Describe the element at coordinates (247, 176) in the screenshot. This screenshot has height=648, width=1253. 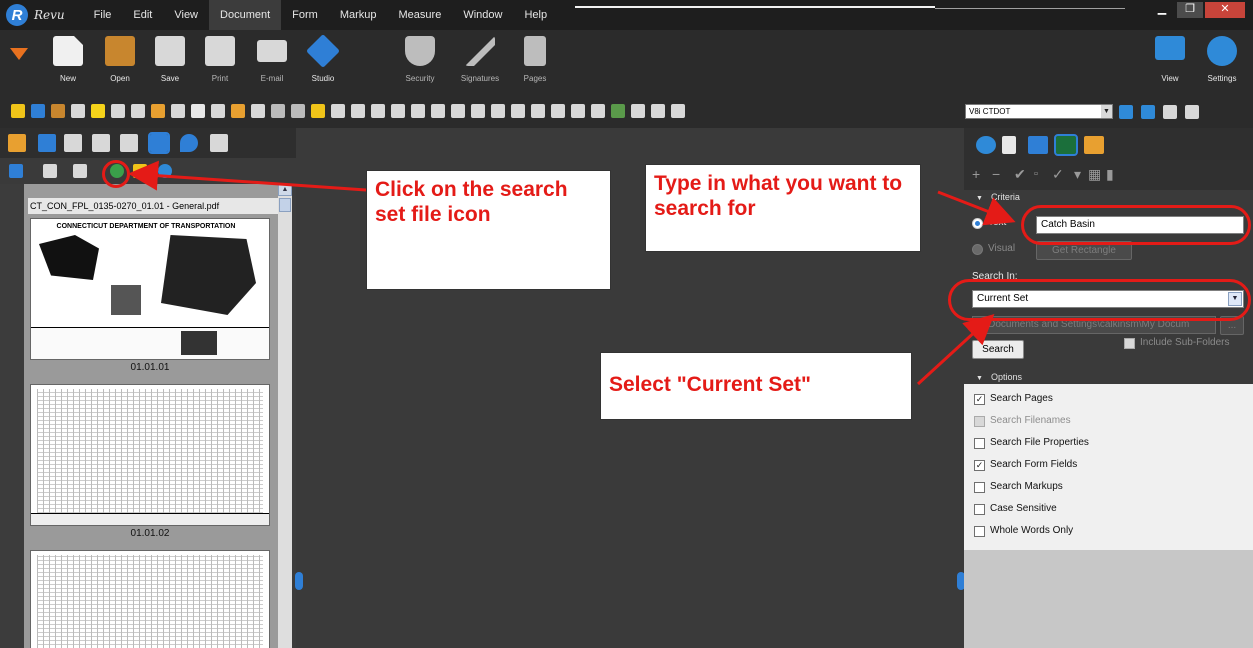
I see `arrow-to-search-icon` at that location.